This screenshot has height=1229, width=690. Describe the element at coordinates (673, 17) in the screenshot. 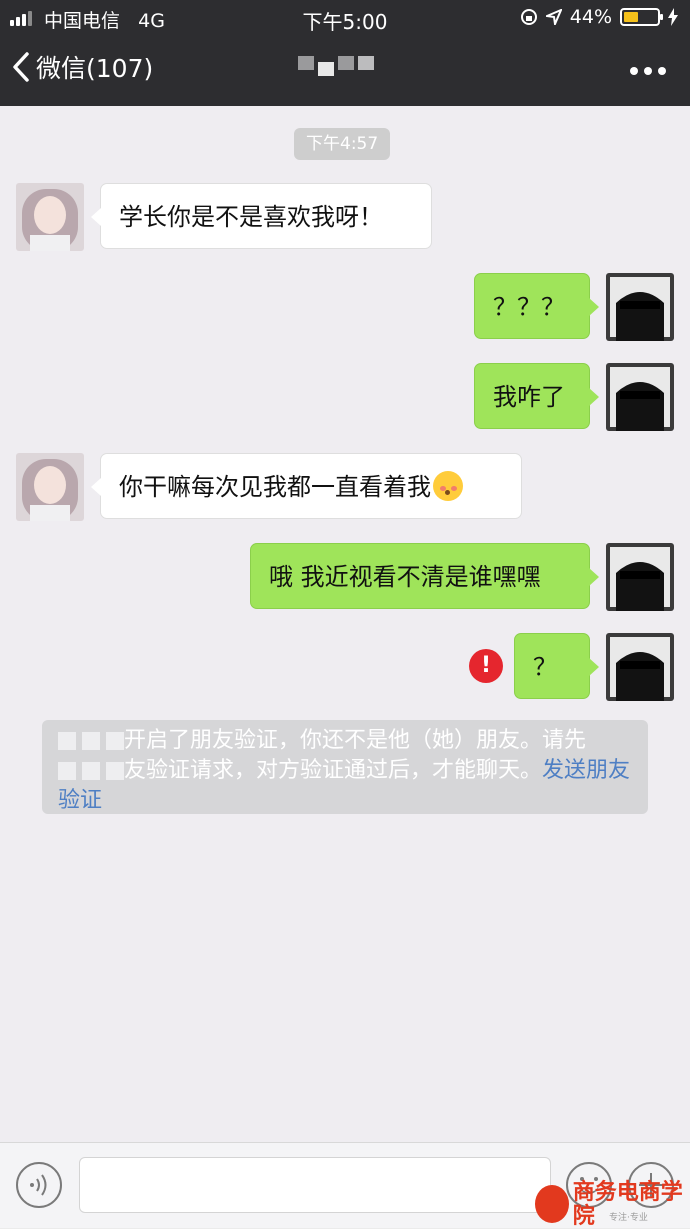

I see `charging-icon` at that location.